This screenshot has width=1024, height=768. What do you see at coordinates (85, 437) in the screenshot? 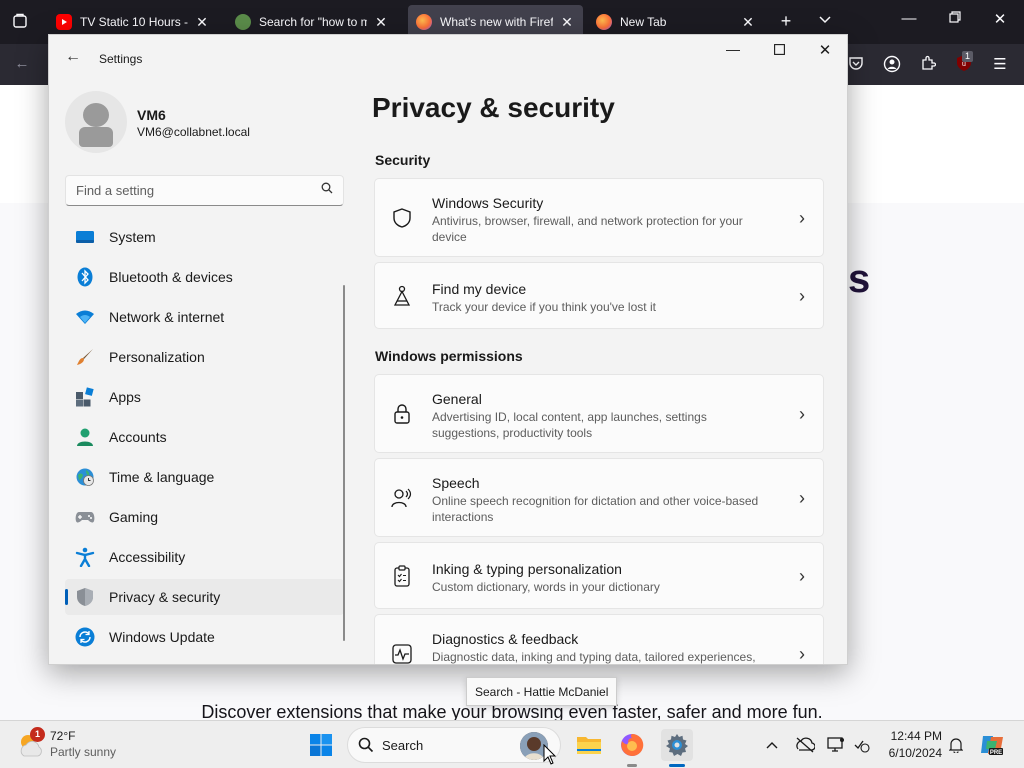
I see `accounts-icon` at bounding box center [85, 437].